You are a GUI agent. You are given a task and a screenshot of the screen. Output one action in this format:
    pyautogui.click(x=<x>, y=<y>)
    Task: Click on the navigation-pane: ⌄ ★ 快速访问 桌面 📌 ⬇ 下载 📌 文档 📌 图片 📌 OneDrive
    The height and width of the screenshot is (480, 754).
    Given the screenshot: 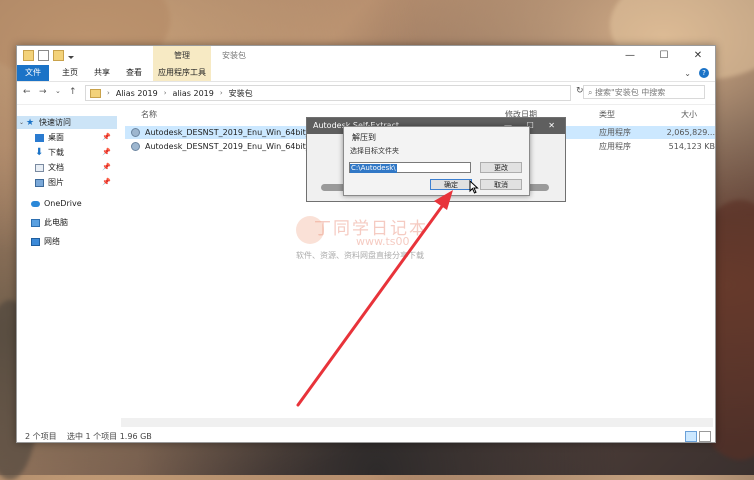 What is the action you would take?
    pyautogui.click(x=67, y=264)
    